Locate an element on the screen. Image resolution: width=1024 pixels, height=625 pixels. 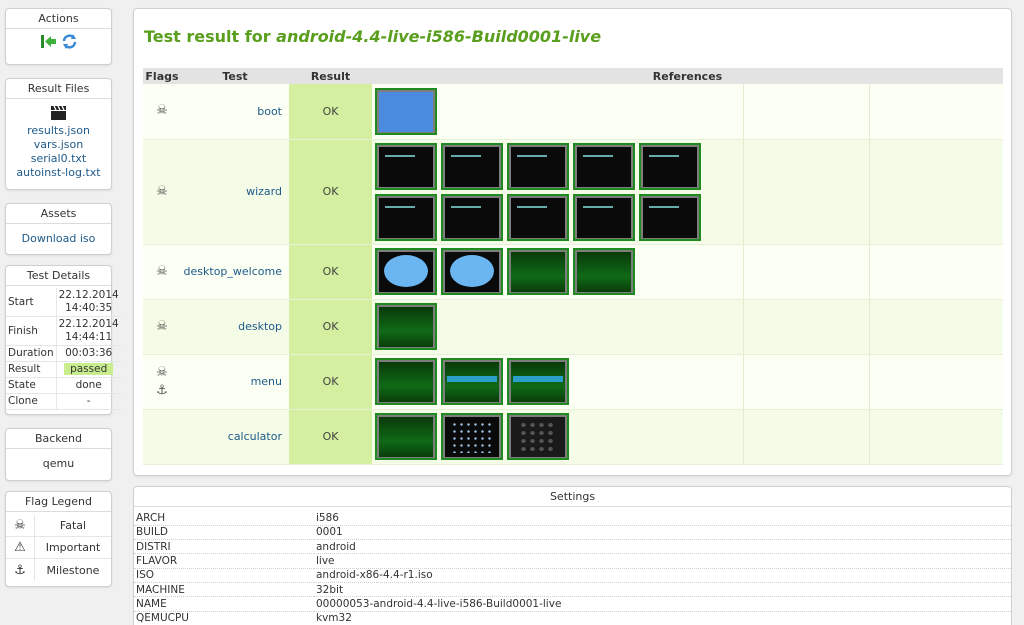
table-row: ☠ boot OK is located at coordinates (573, 112).